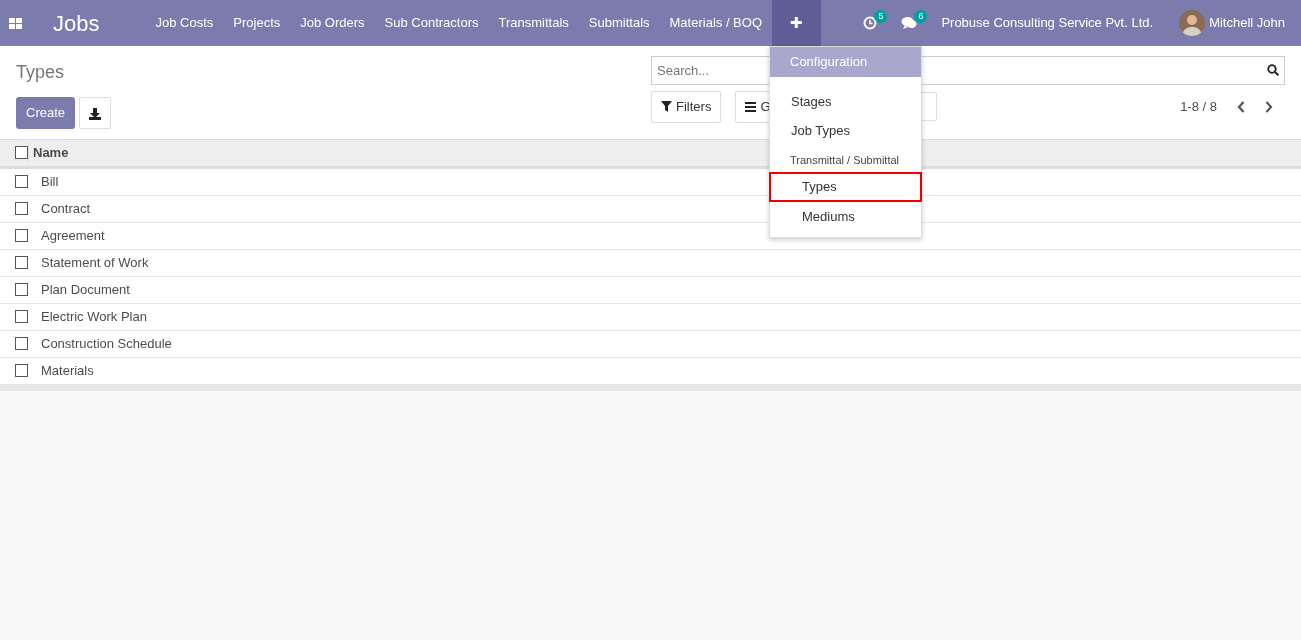 The height and width of the screenshot is (640, 1301). I want to click on app-title: Jobs, so click(76, 23).